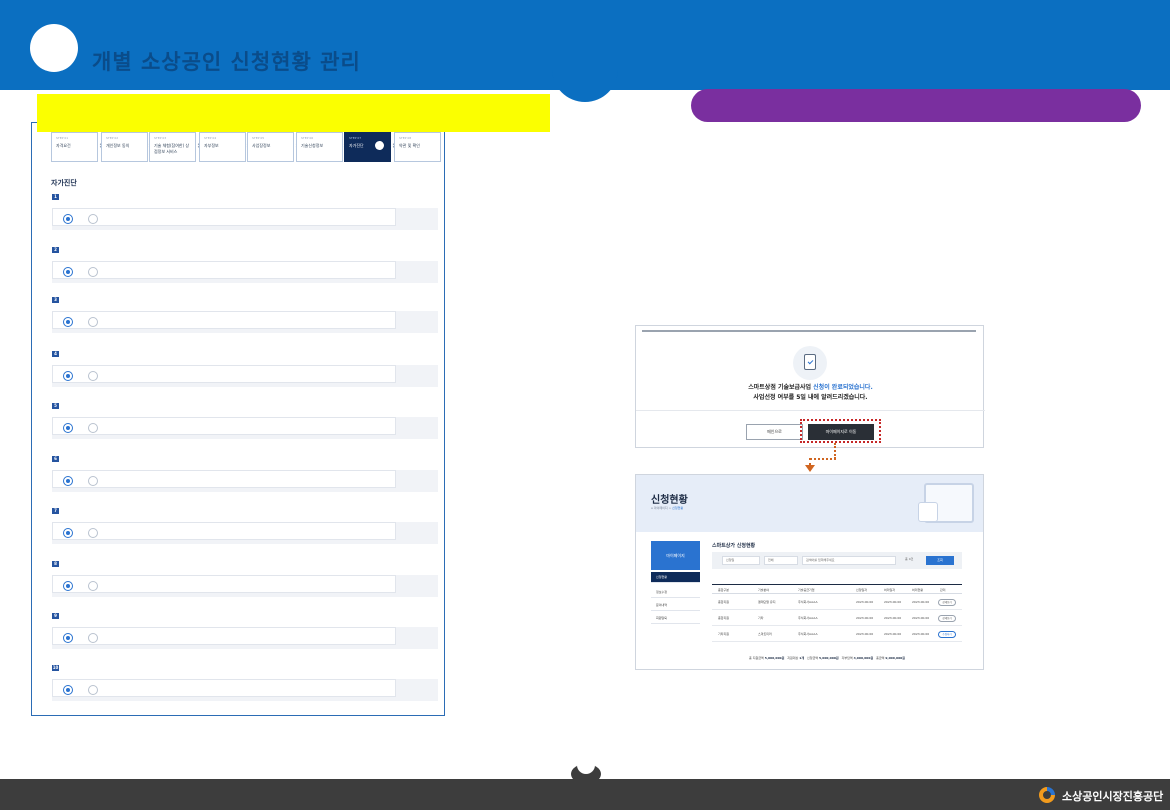 The width and height of the screenshot is (1170, 810). I want to click on complete-message-sub: 사업선정 여부를 5일 내에 알려드리겠습니다., so click(810, 397).